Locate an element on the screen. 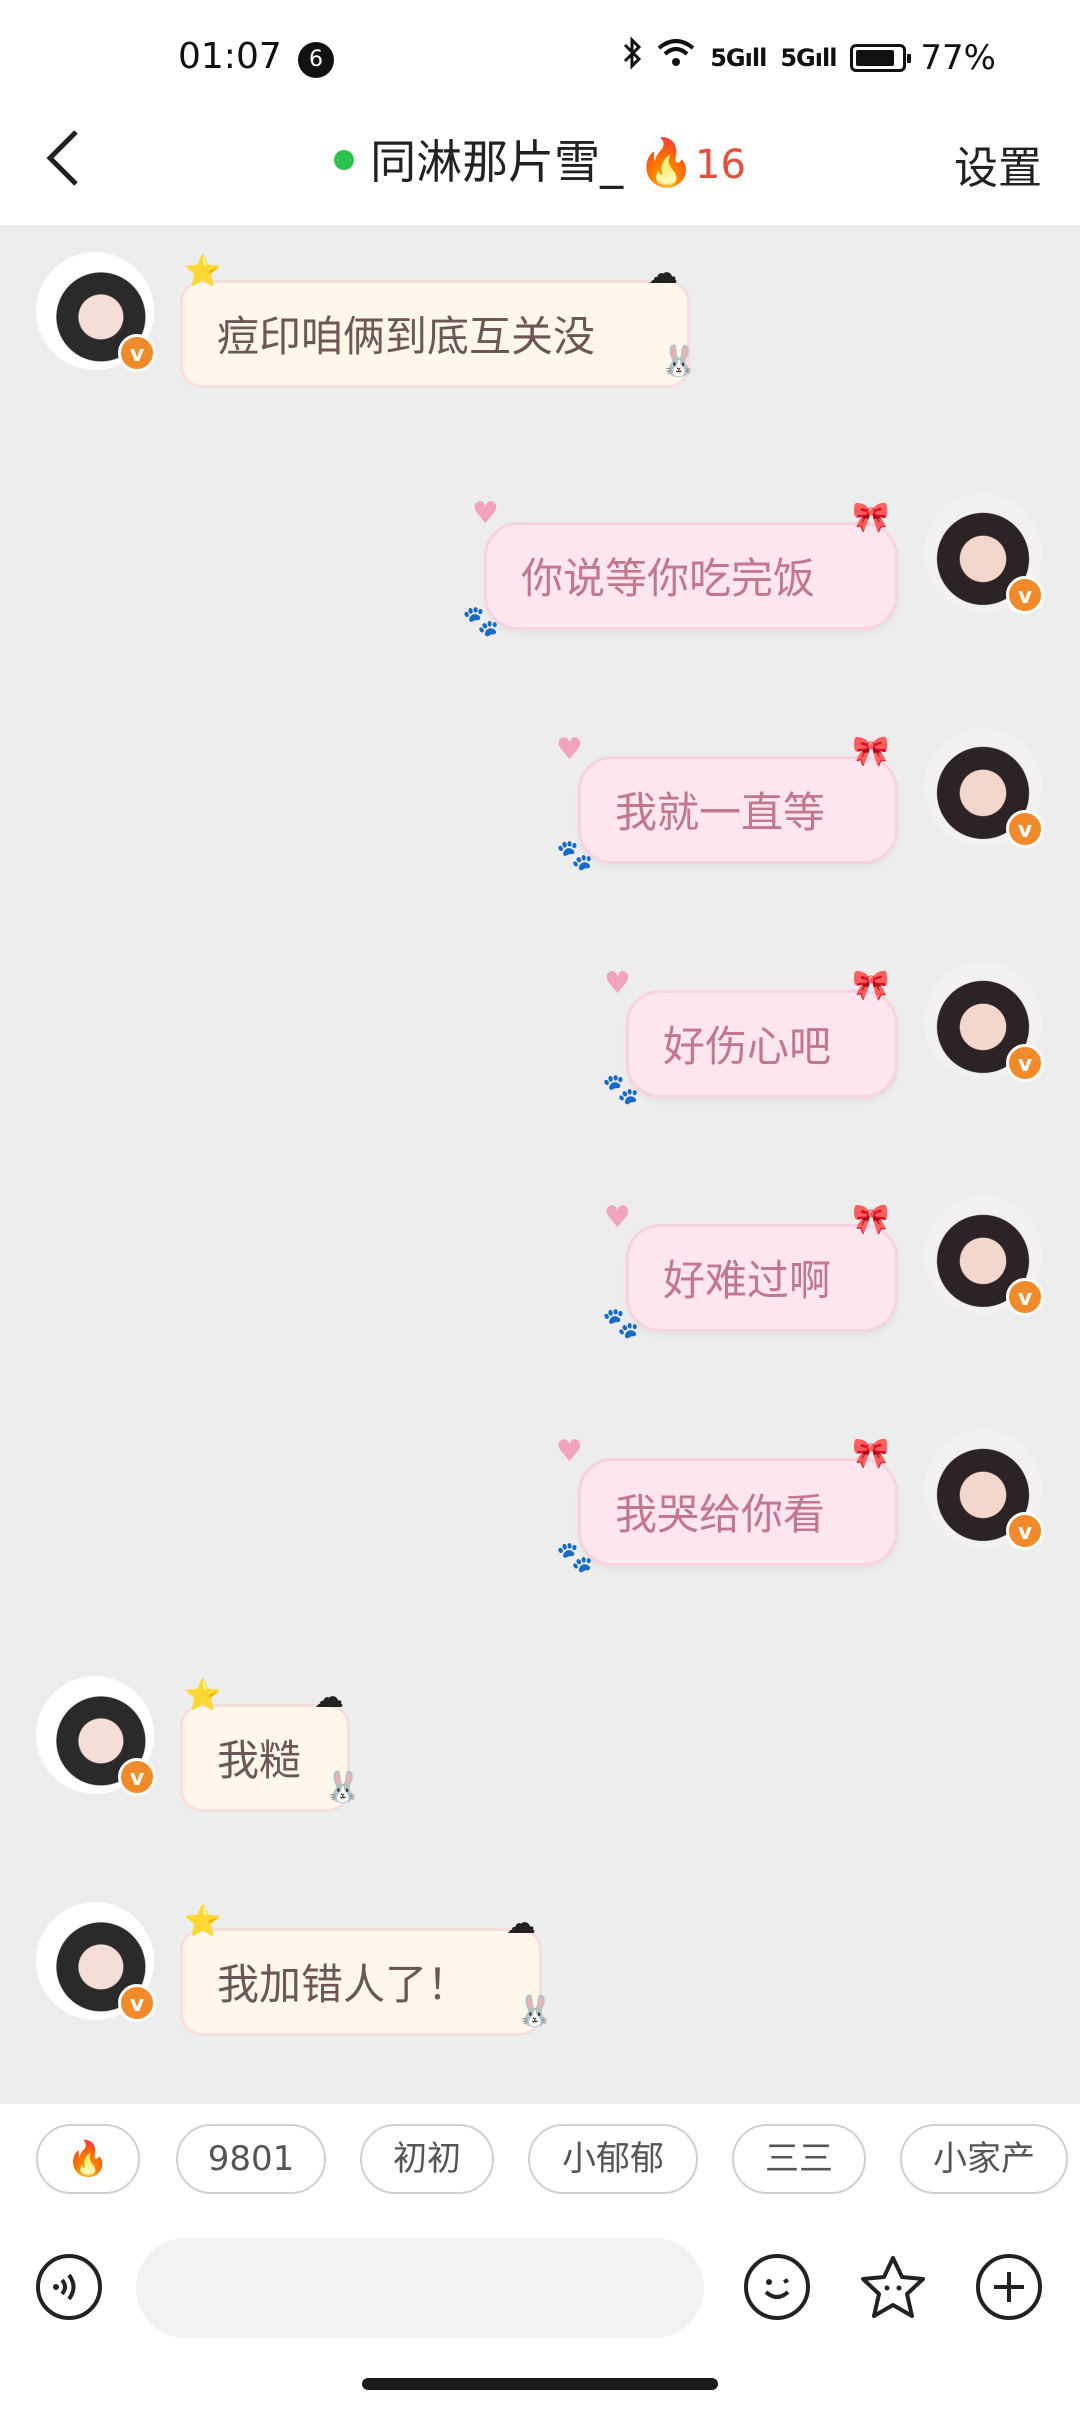 The height and width of the screenshot is (2412, 1080). message-input is located at coordinates (420, 2288).